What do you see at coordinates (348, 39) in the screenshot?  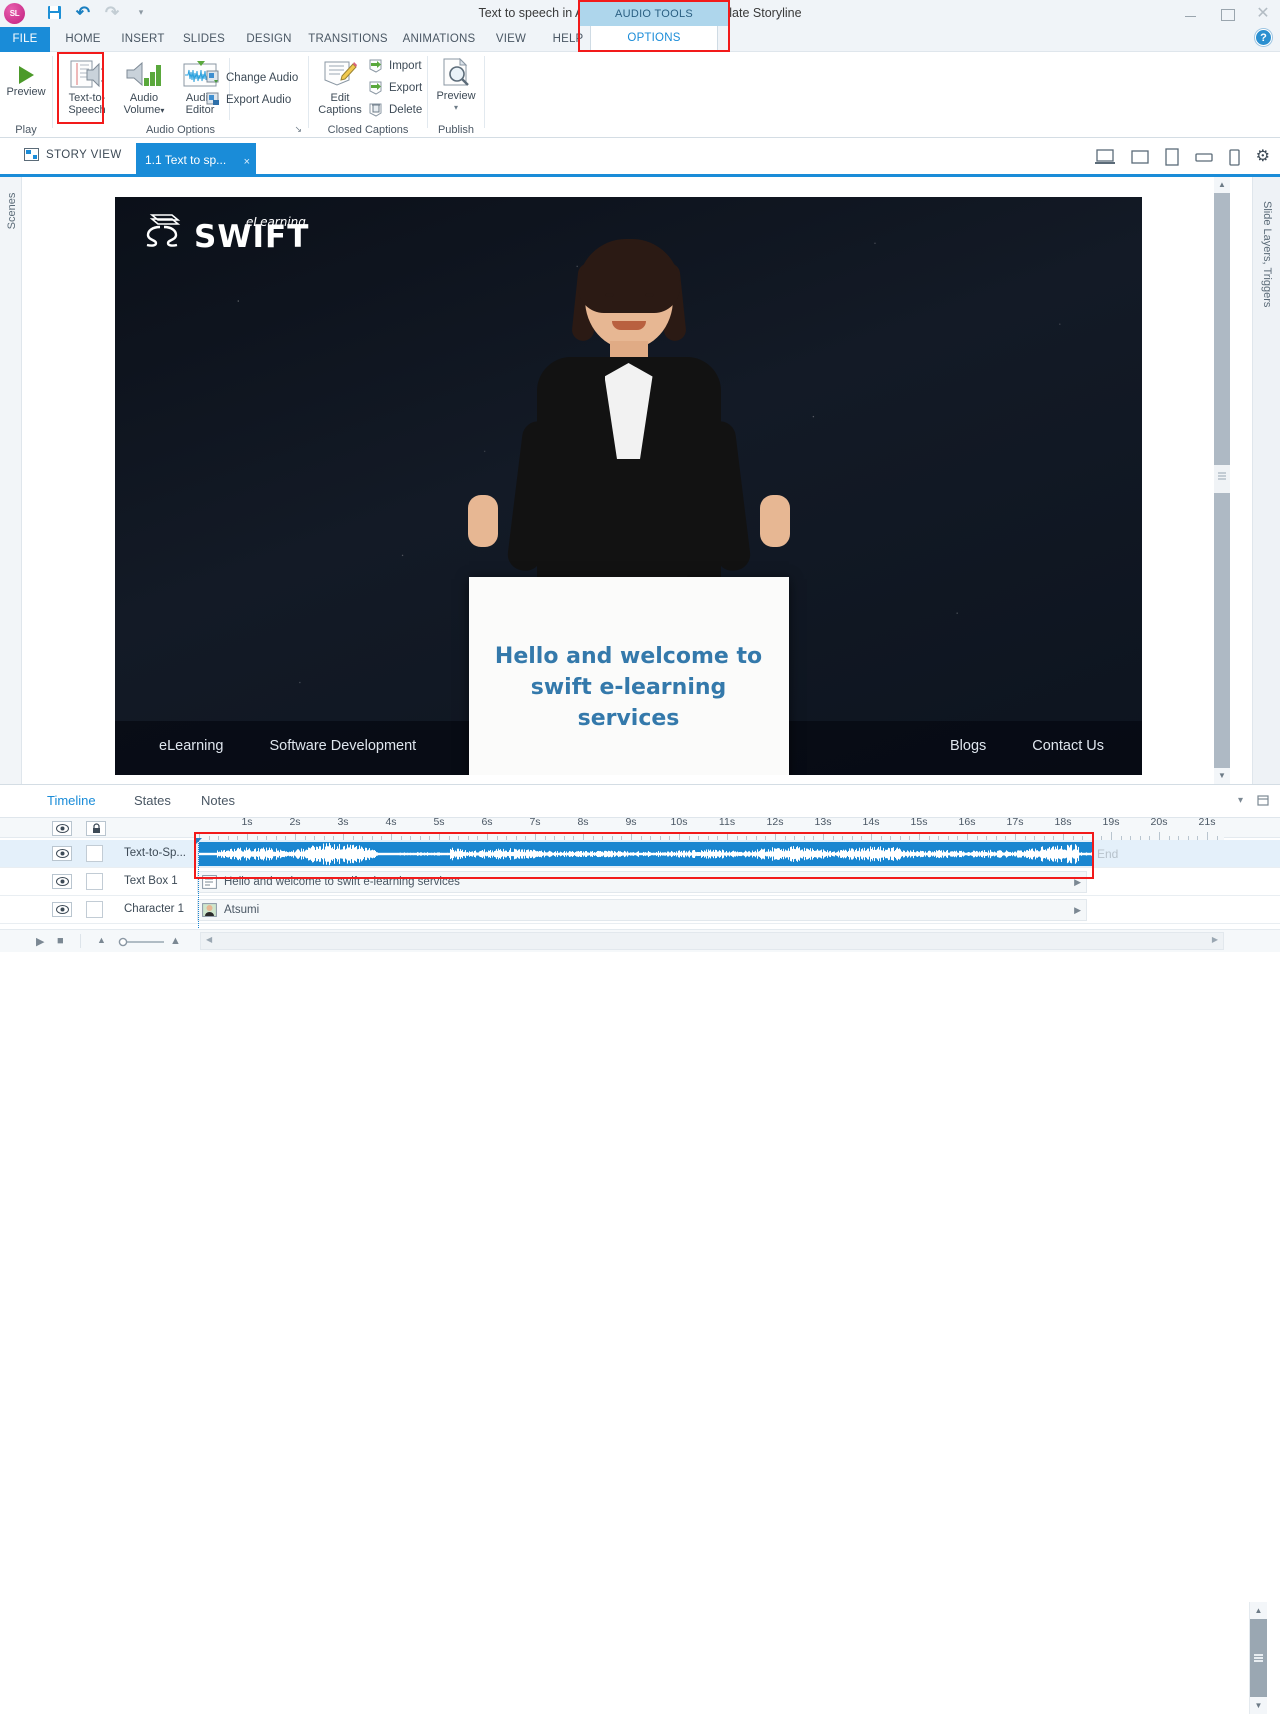 I see `tab-transitions: TRANSITIONS` at bounding box center [348, 39].